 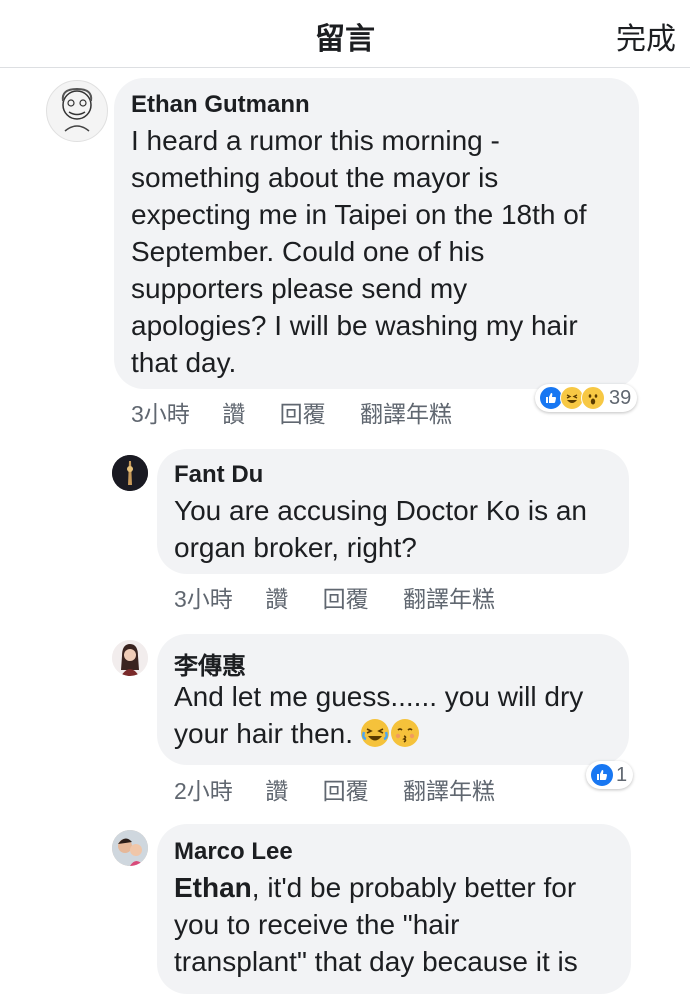 What do you see at coordinates (233, 852) in the screenshot?
I see `comment-author: Marco Lee` at bounding box center [233, 852].